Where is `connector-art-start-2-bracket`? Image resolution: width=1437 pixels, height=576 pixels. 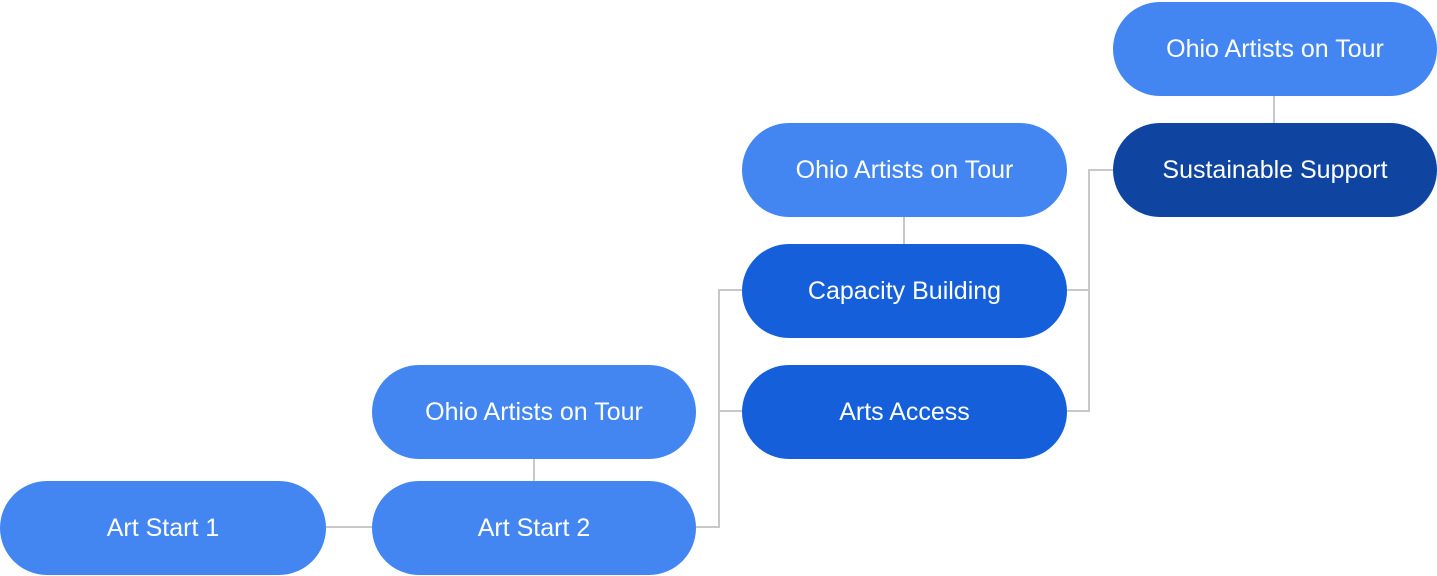
connector-art-start-2-bracket is located at coordinates (719, 408).